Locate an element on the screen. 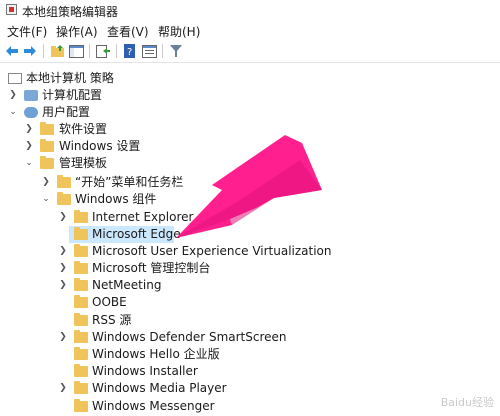 The image size is (500, 416). annotation-arrow is located at coordinates (249, 186).